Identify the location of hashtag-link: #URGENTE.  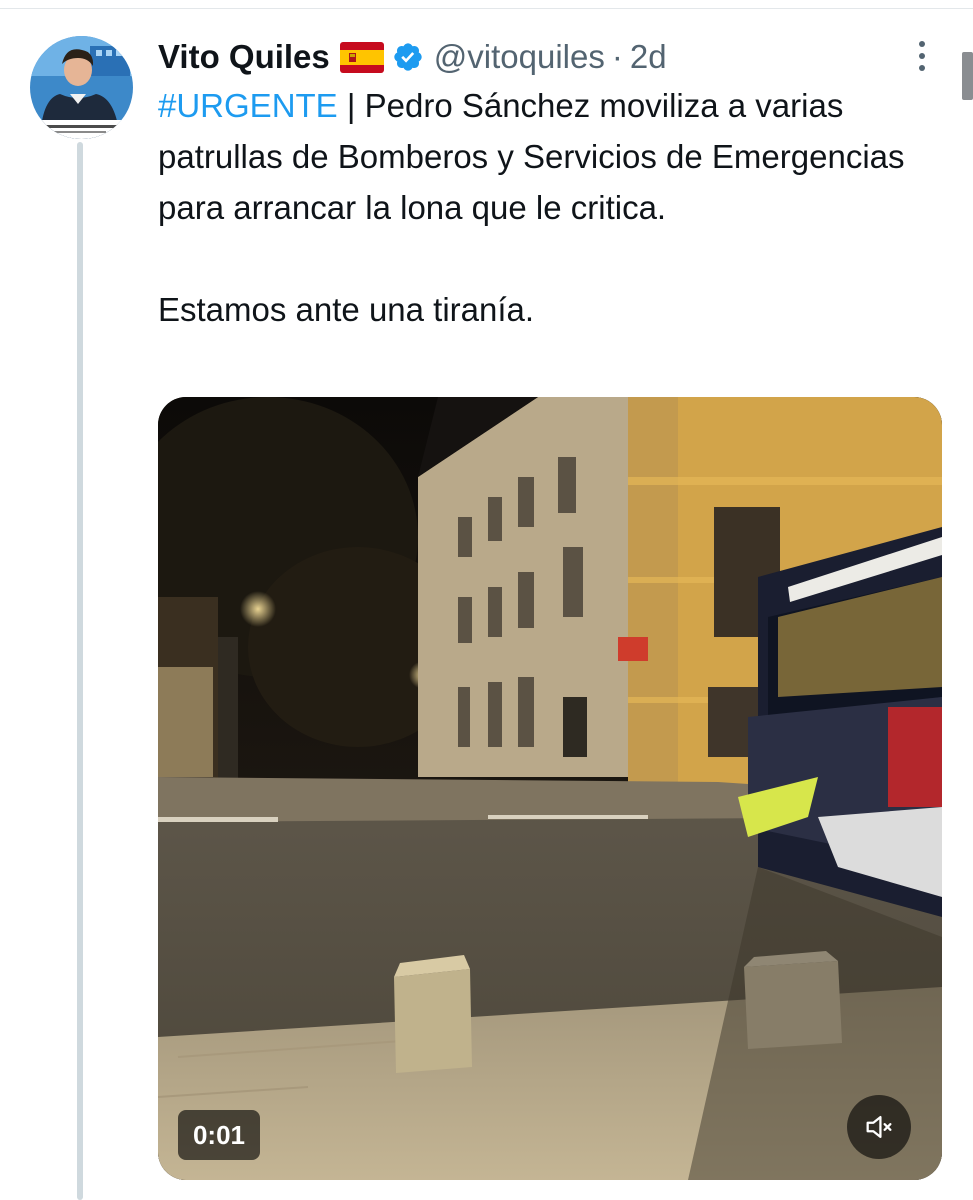
(248, 105).